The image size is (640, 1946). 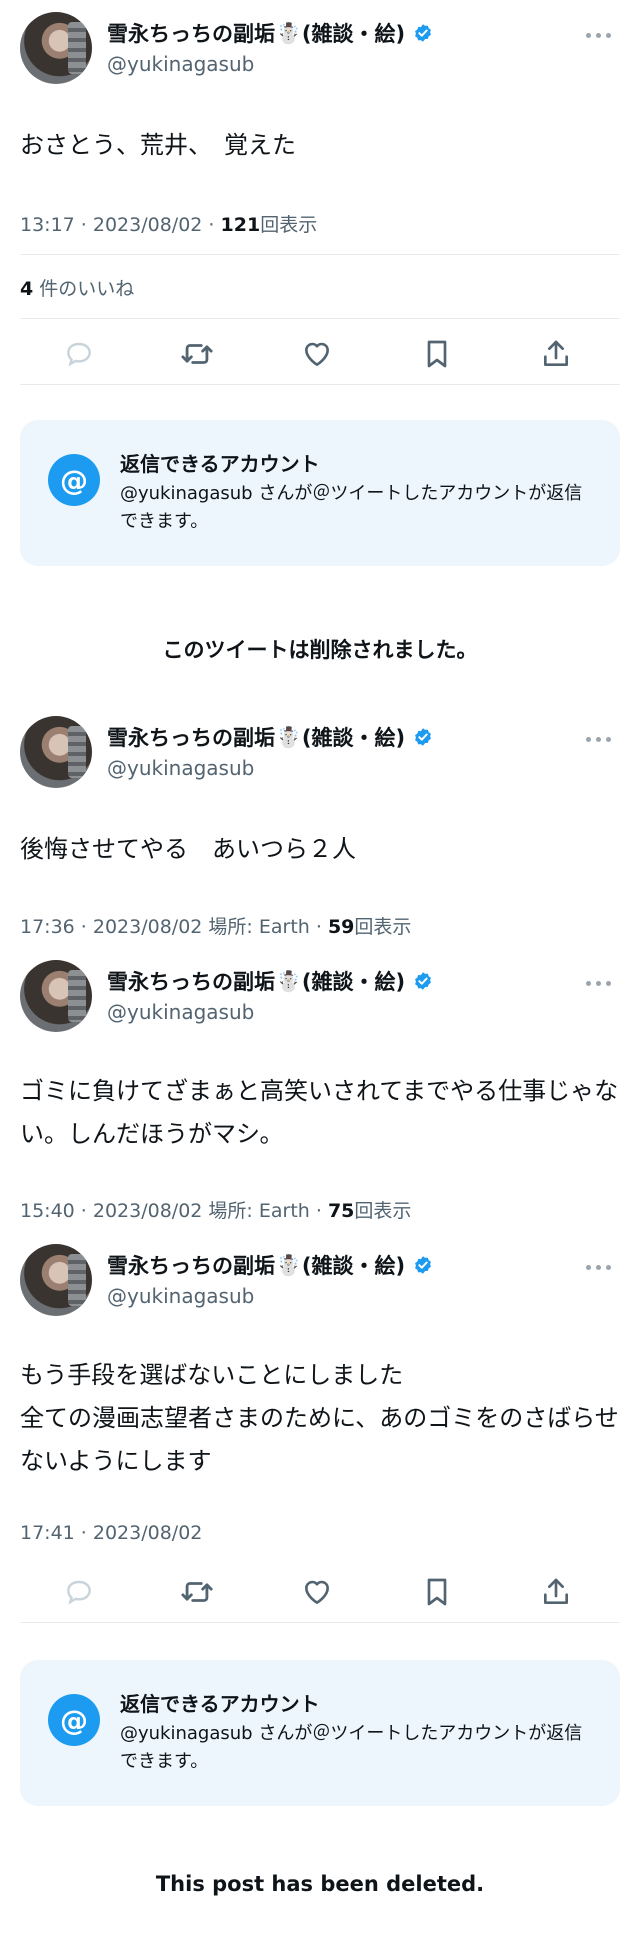 What do you see at coordinates (320, 650) in the screenshot?
I see `deleted-notice: このツイートは削除されました。` at bounding box center [320, 650].